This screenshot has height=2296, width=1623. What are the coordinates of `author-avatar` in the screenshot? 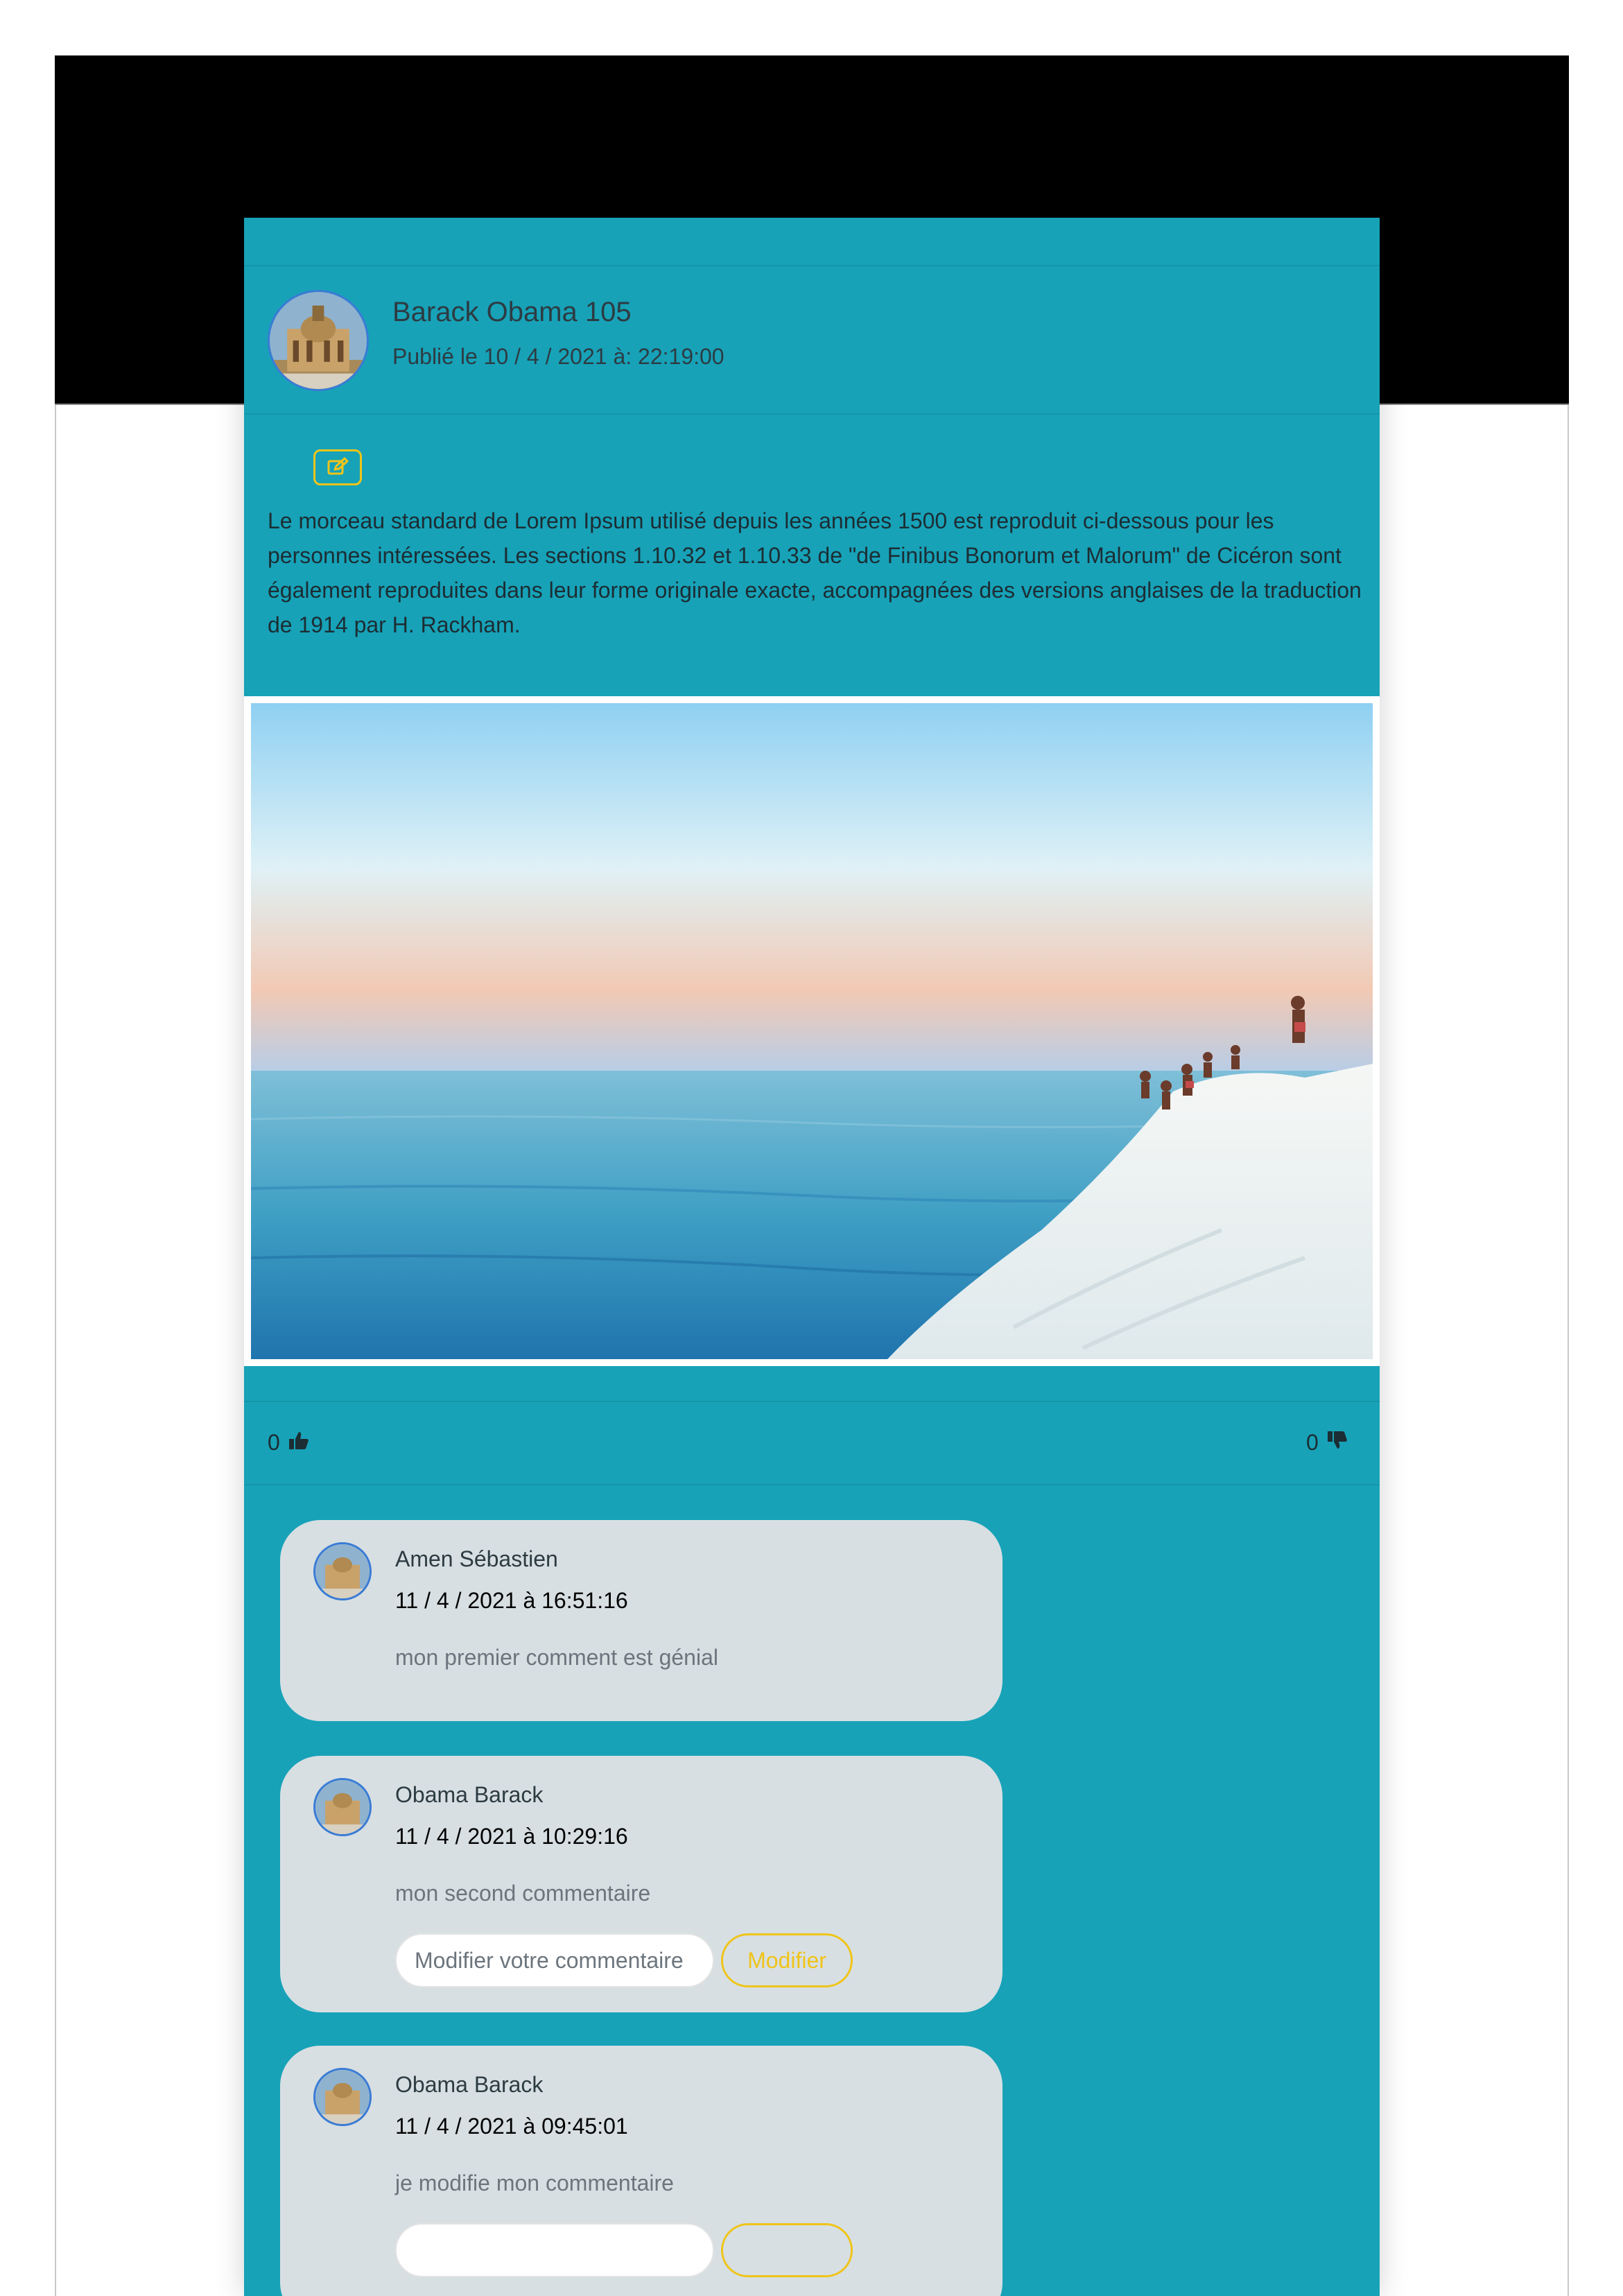 It's located at (318, 340).